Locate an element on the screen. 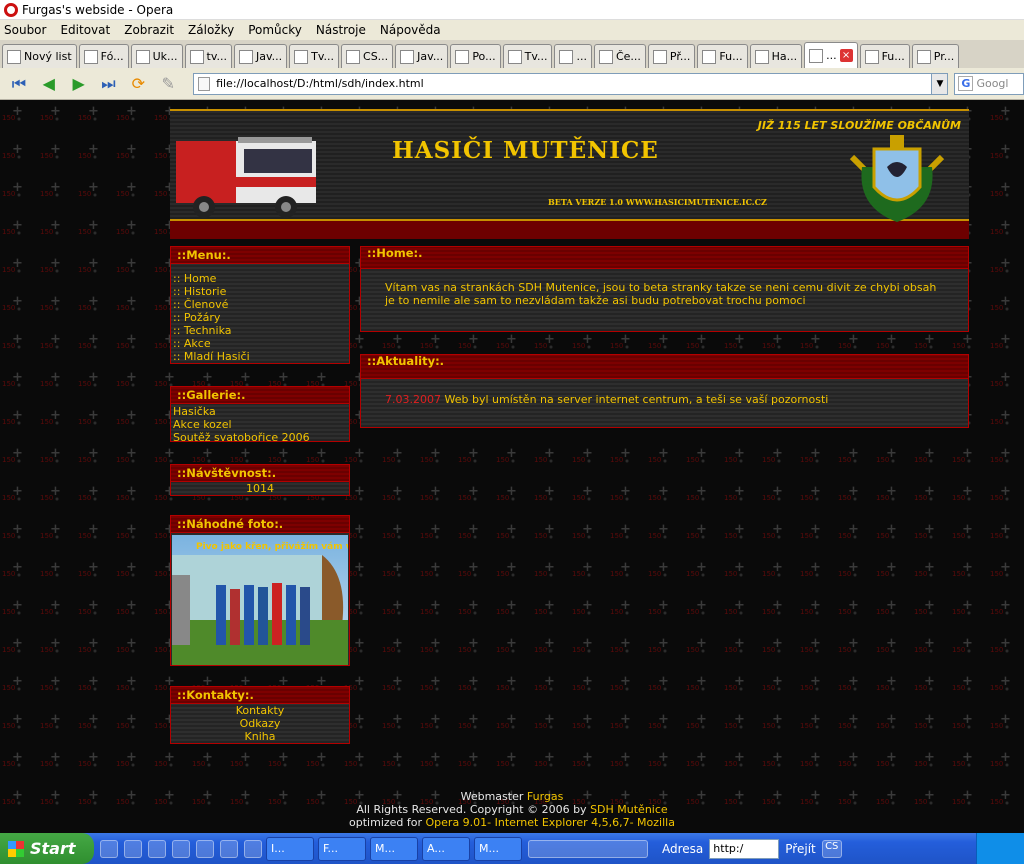 The width and height of the screenshot is (1024, 864). menu-item: Záložky is located at coordinates (211, 30).